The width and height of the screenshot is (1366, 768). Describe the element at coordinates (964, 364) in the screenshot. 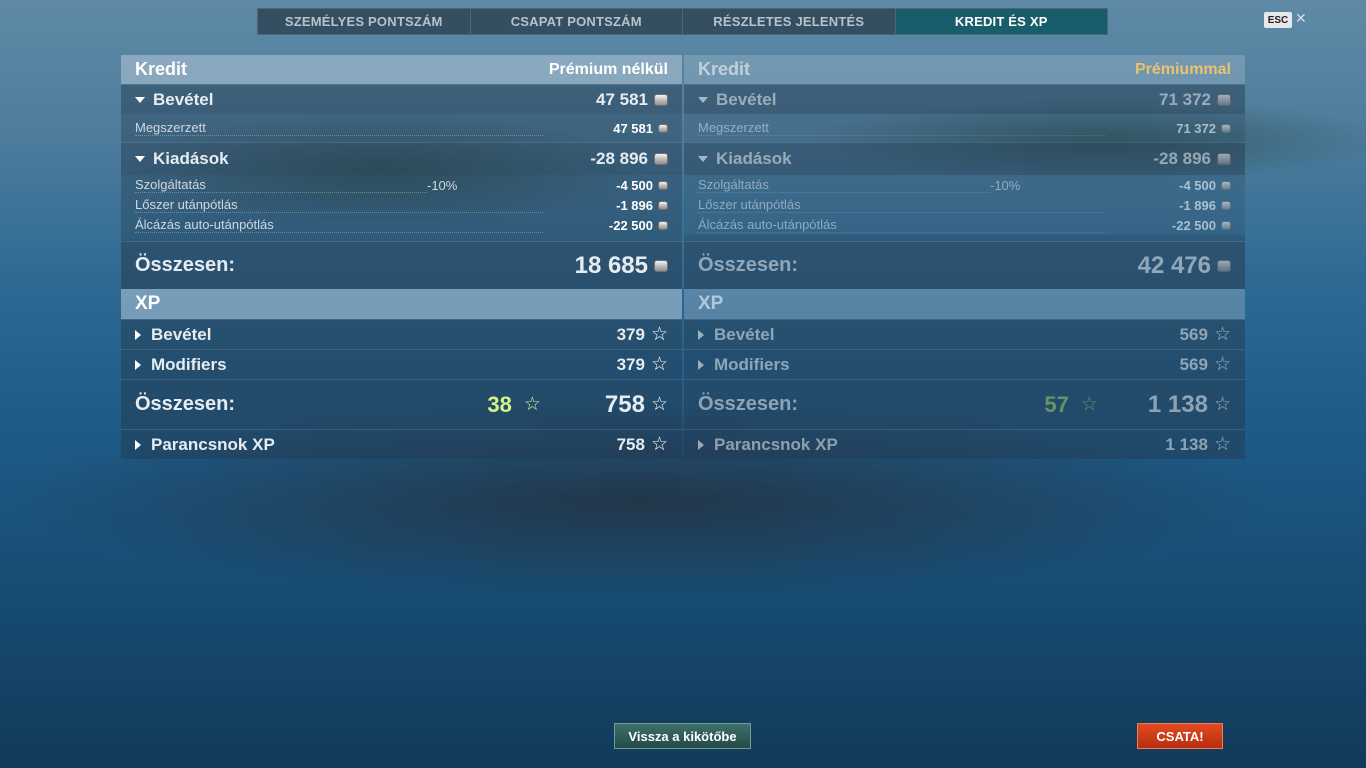

I see `modifiers-row: Modifiers 569 ☆` at that location.